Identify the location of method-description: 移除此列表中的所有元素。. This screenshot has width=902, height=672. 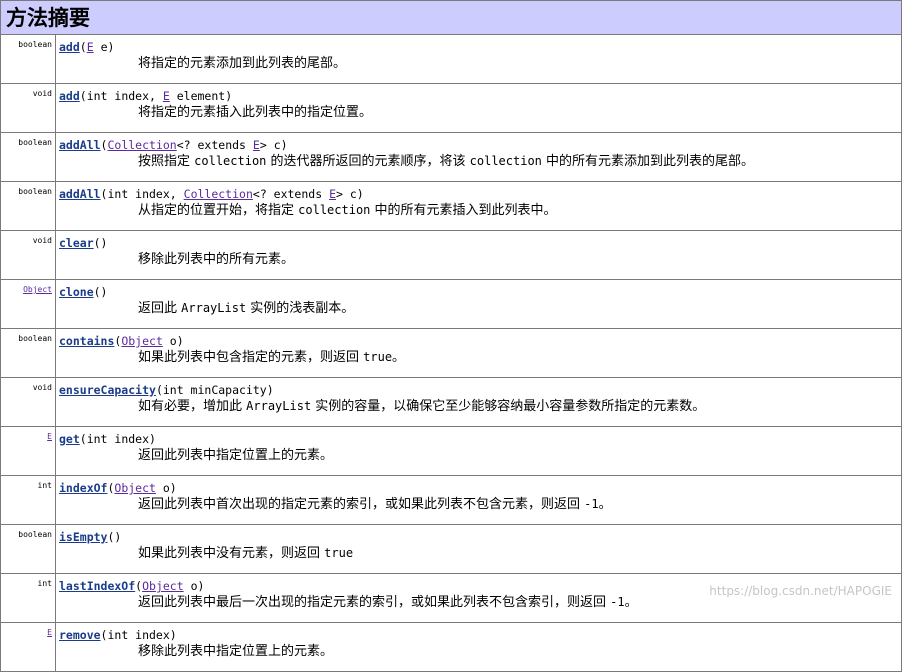
(478, 259).